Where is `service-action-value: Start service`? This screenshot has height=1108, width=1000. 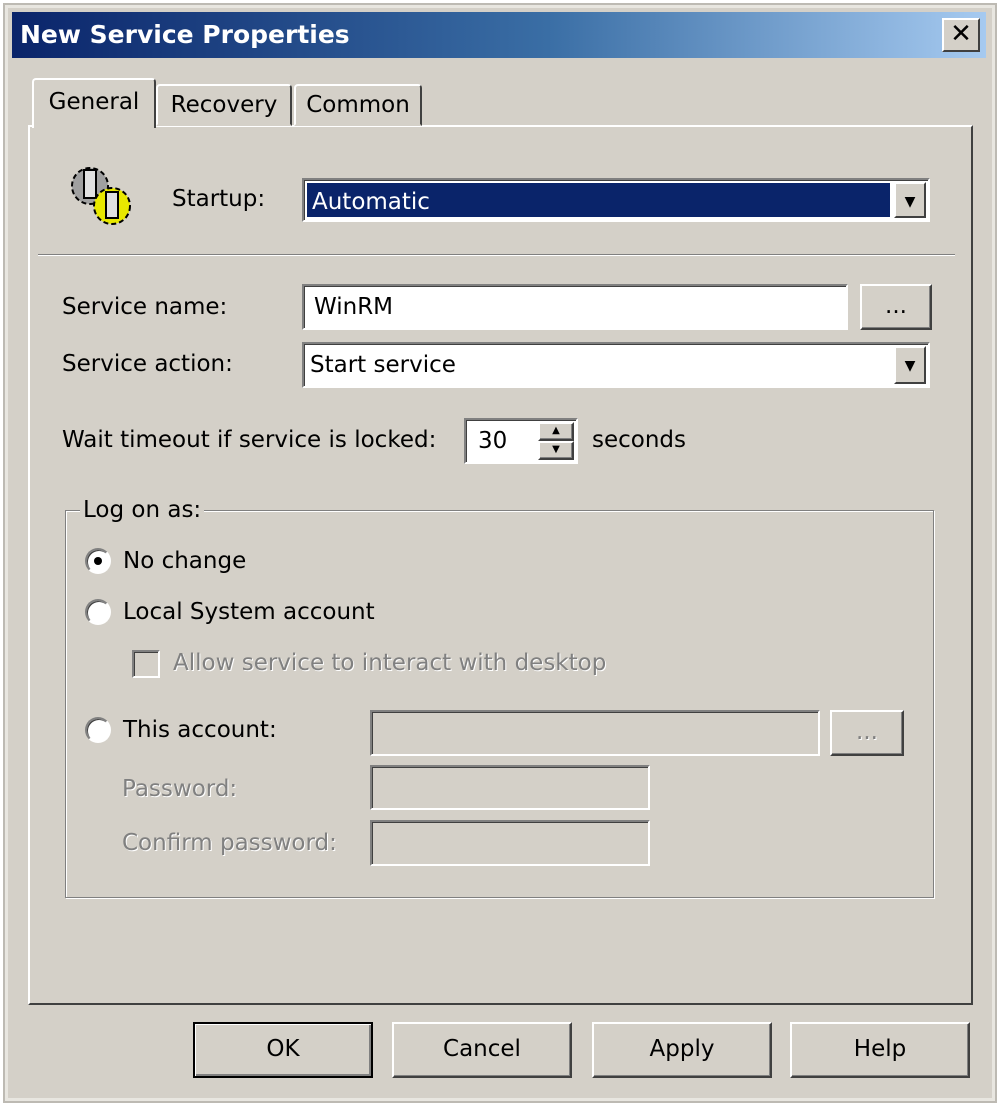
service-action-value: Start service is located at coordinates (383, 365).